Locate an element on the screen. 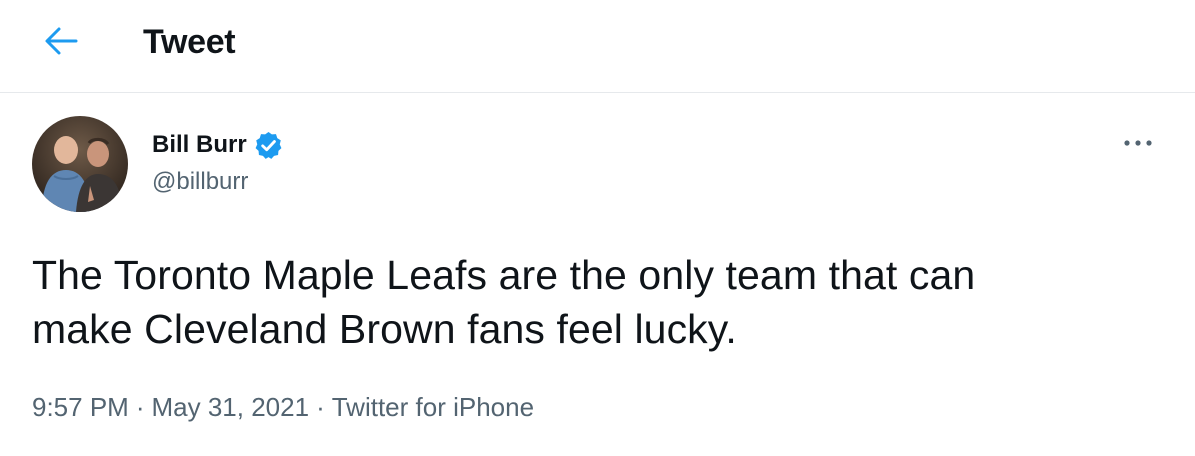 This screenshot has width=1195, height=456. author-name: Bill Burr is located at coordinates (199, 145).